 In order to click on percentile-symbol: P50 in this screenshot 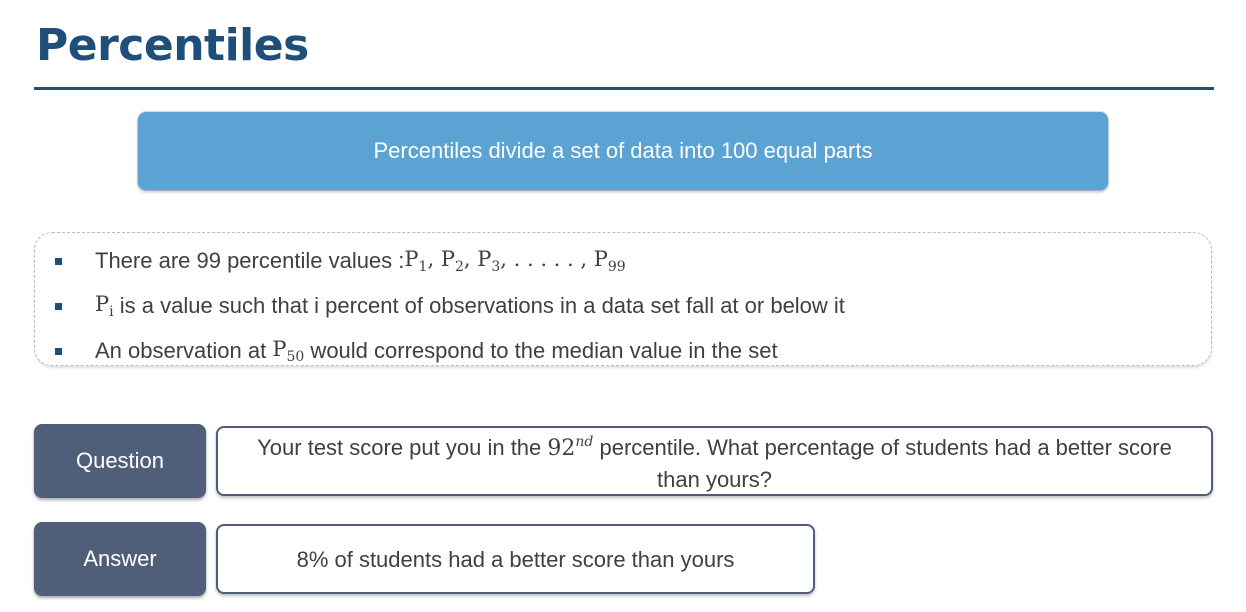, I will do `click(288, 351)`.